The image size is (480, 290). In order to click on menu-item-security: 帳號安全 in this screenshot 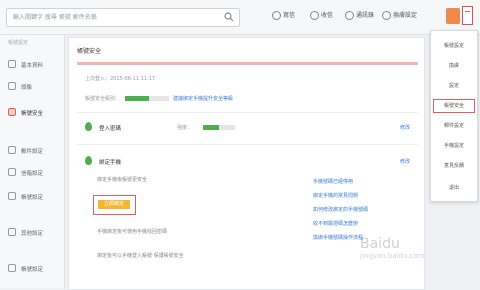, I will do `click(454, 106)`.